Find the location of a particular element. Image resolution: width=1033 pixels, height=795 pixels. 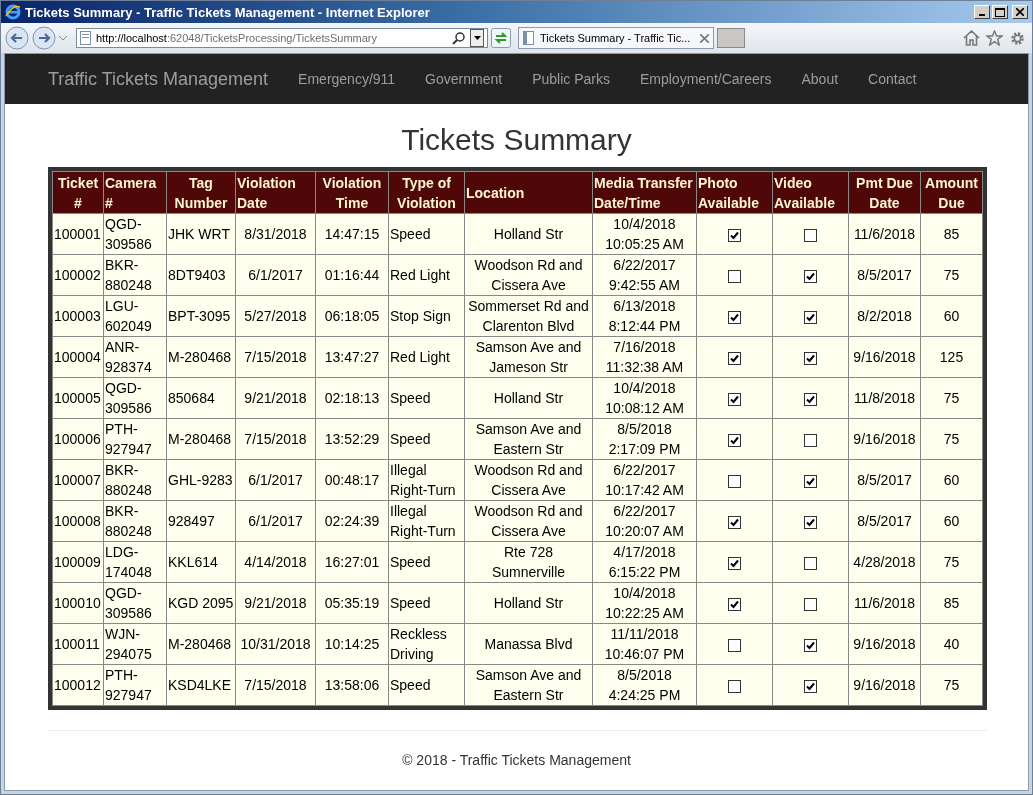

search-icon is located at coordinates (459, 38).